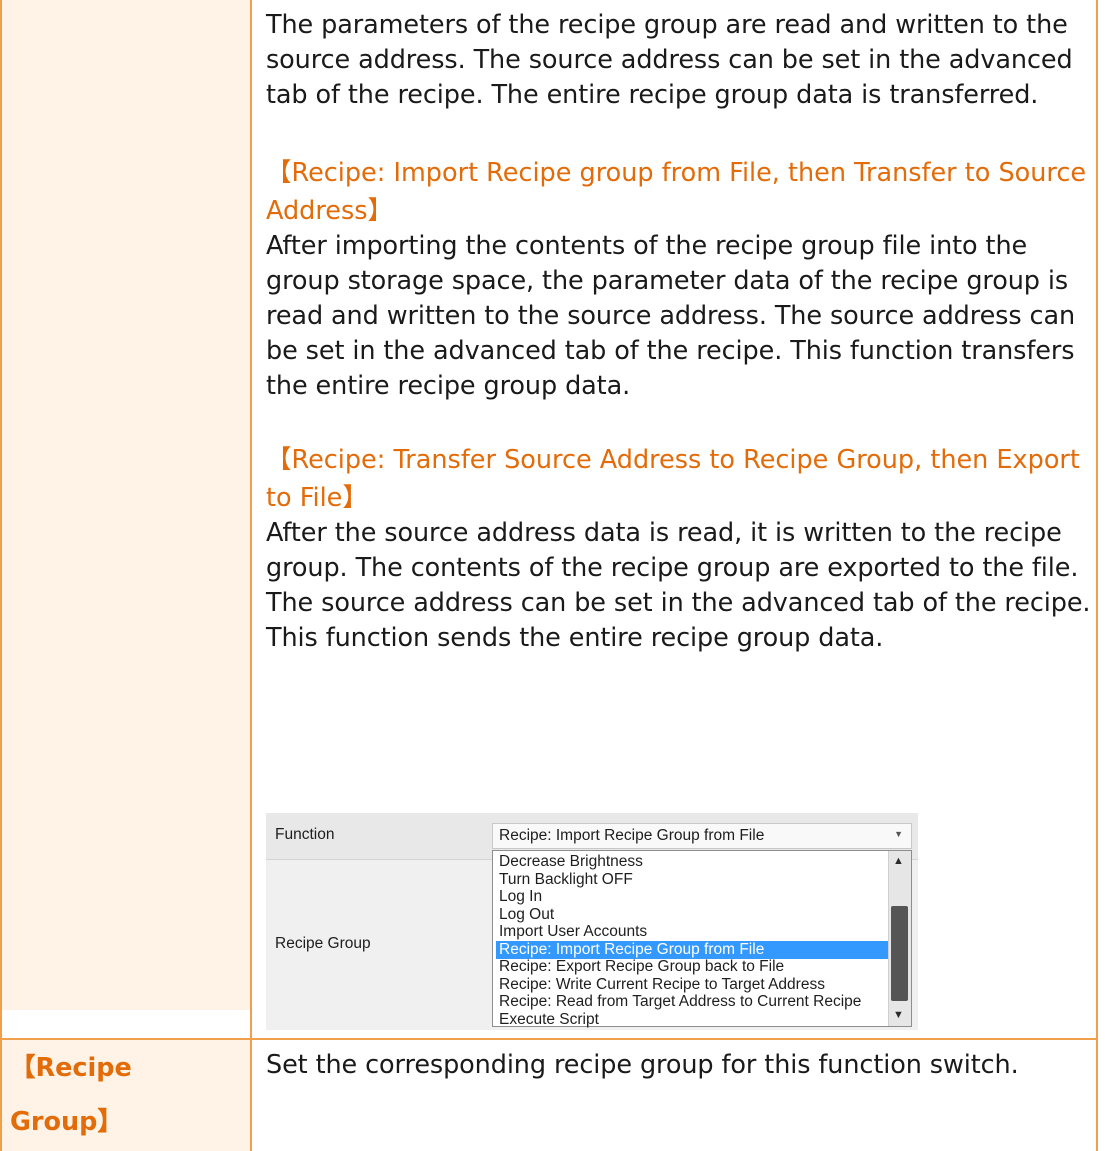 Image resolution: width=1105 pixels, height=1151 pixels. Describe the element at coordinates (898, 861) in the screenshot. I see `scroll-up-icon: ▲` at that location.